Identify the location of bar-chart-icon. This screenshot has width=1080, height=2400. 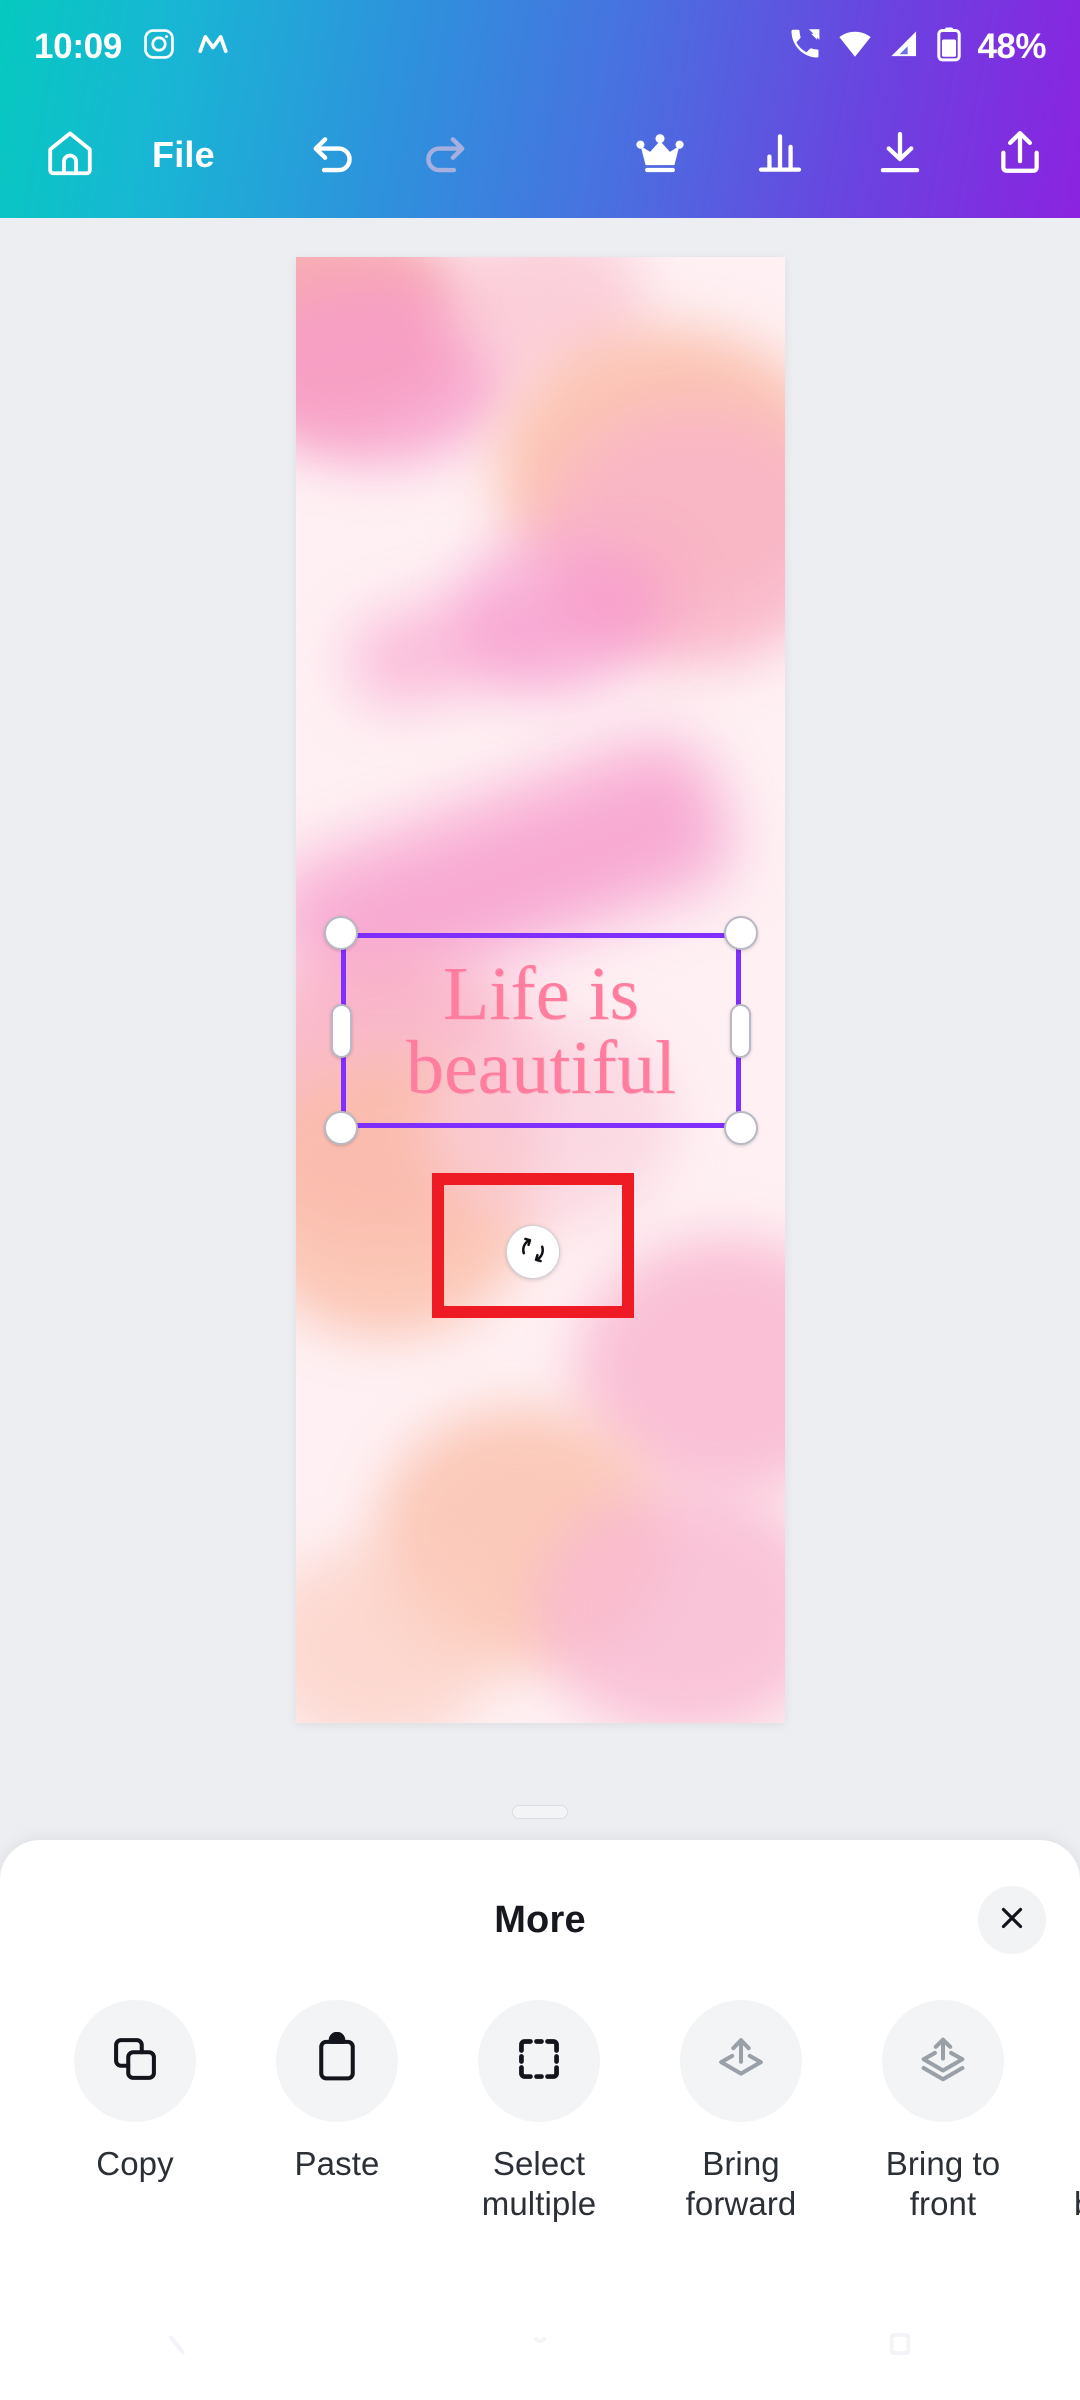
(780, 155).